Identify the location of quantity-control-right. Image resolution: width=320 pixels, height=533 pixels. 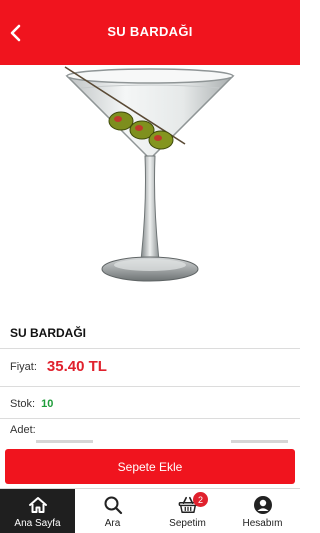
(259, 441).